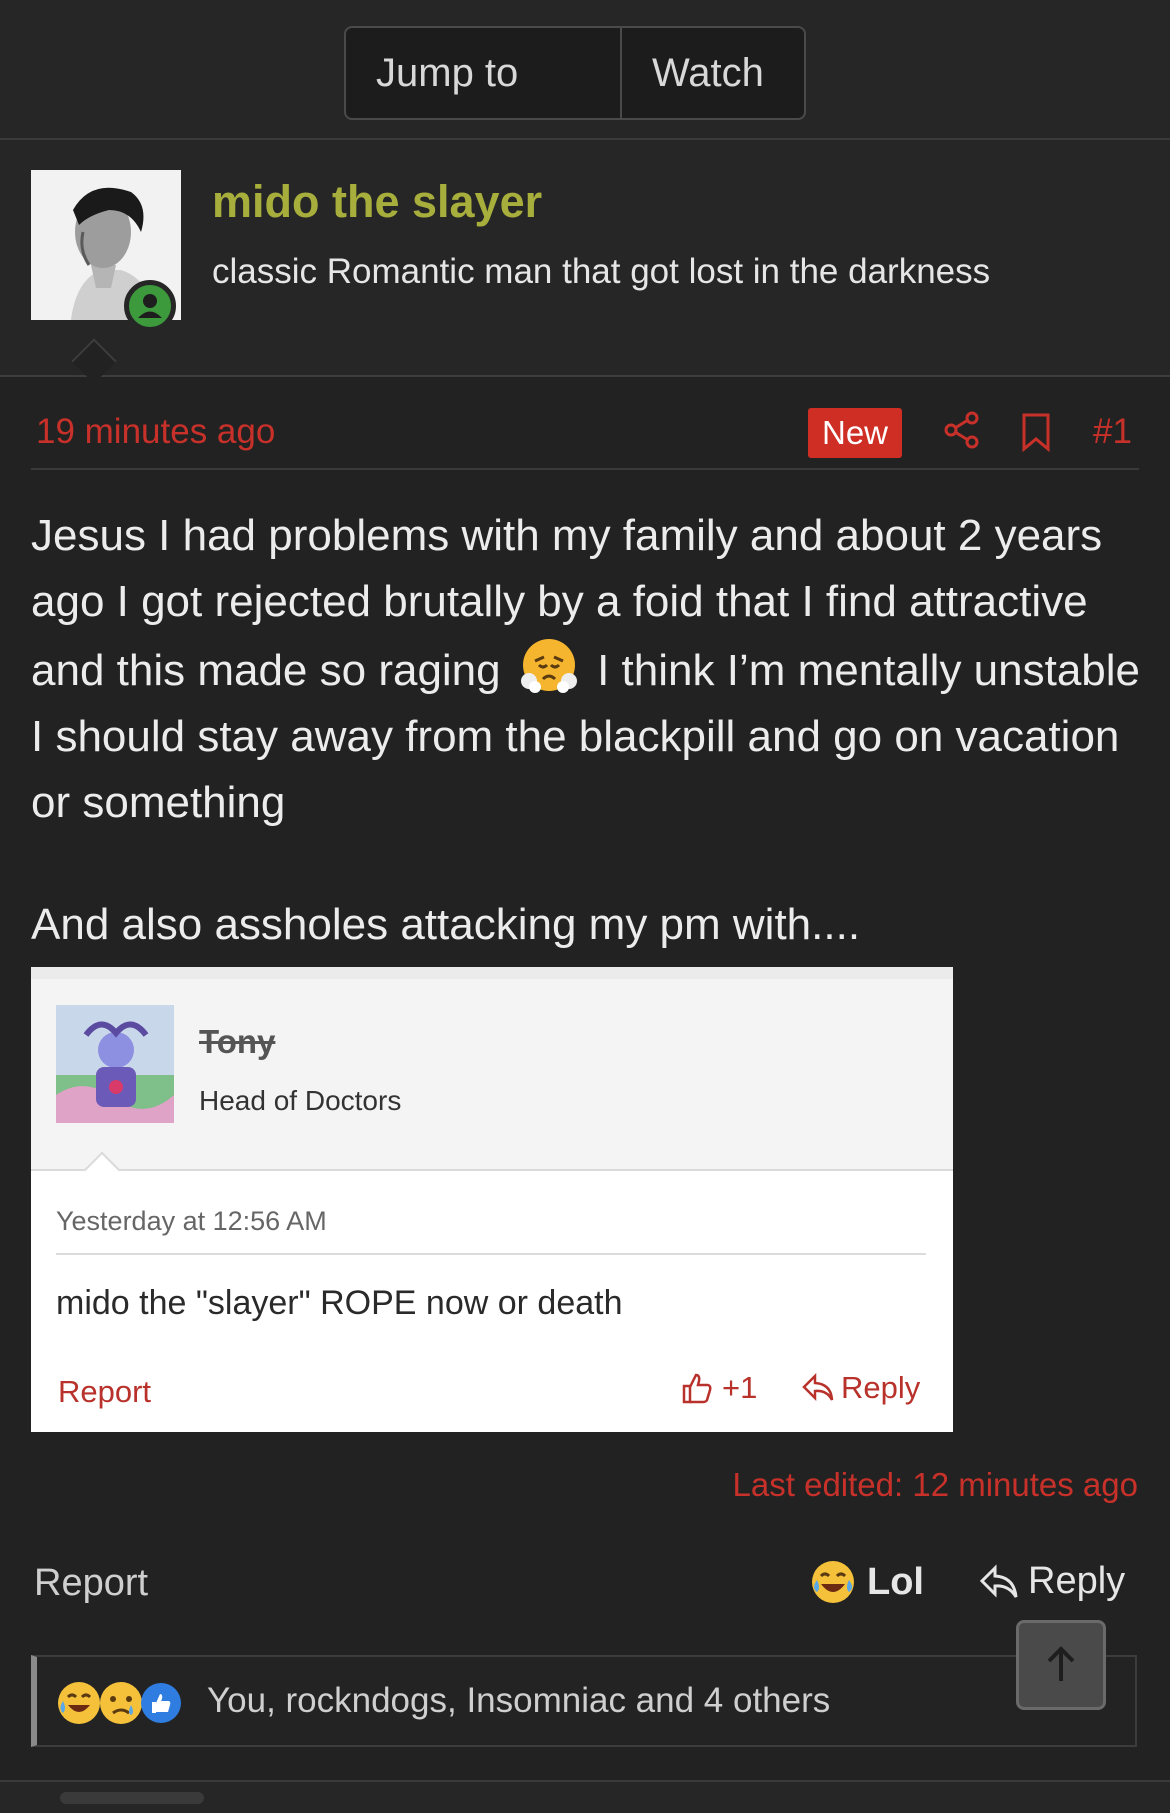  Describe the element at coordinates (1112, 432) in the screenshot. I see `post-number: #1` at that location.